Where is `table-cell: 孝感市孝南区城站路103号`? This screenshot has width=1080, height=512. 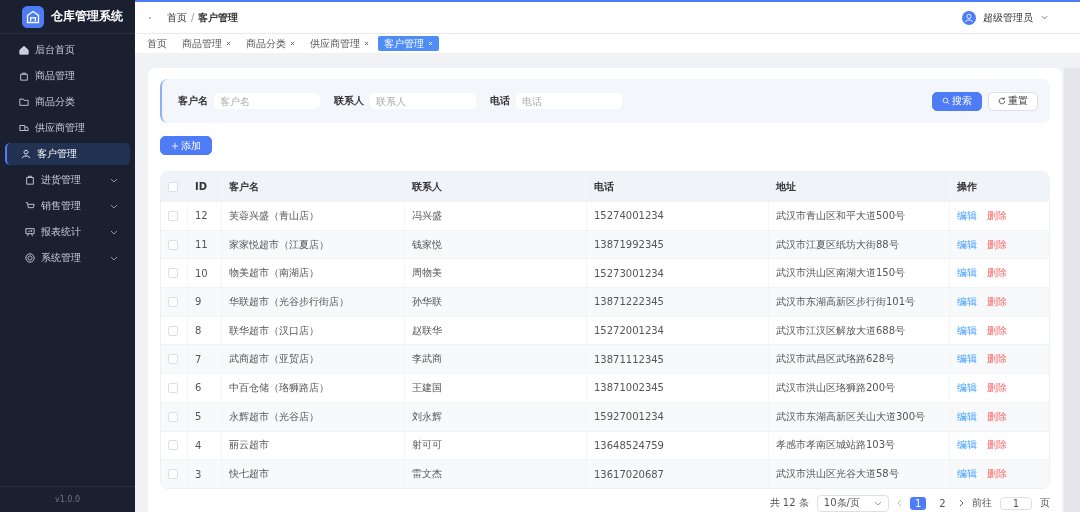
table-cell: 孝感市孝南区城站路103号 is located at coordinates (836, 445).